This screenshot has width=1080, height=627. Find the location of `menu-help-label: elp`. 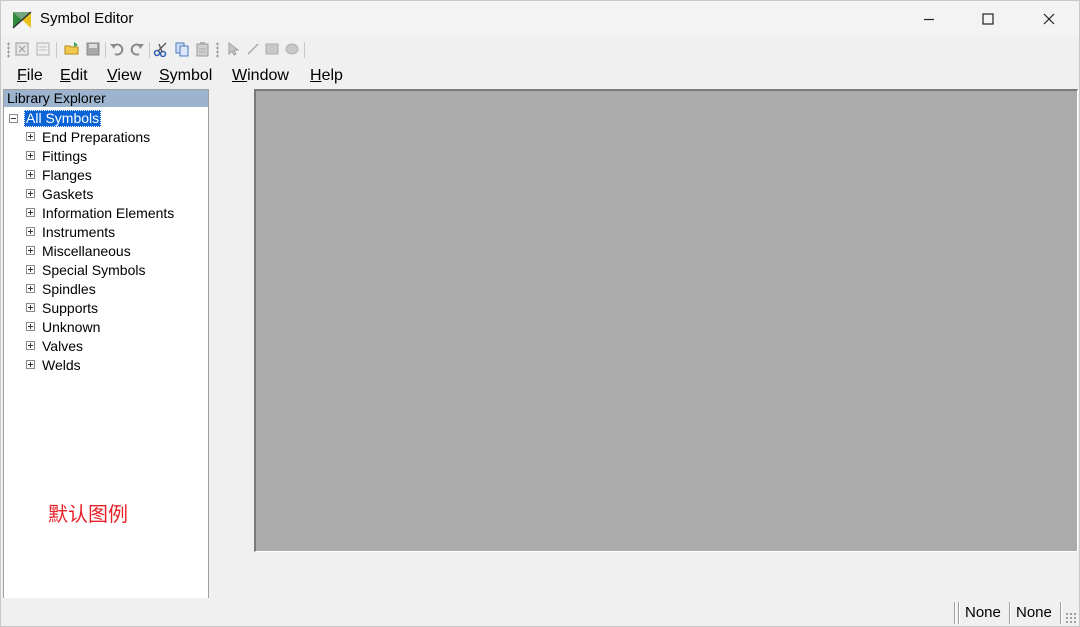

menu-help-label: elp is located at coordinates (332, 75).